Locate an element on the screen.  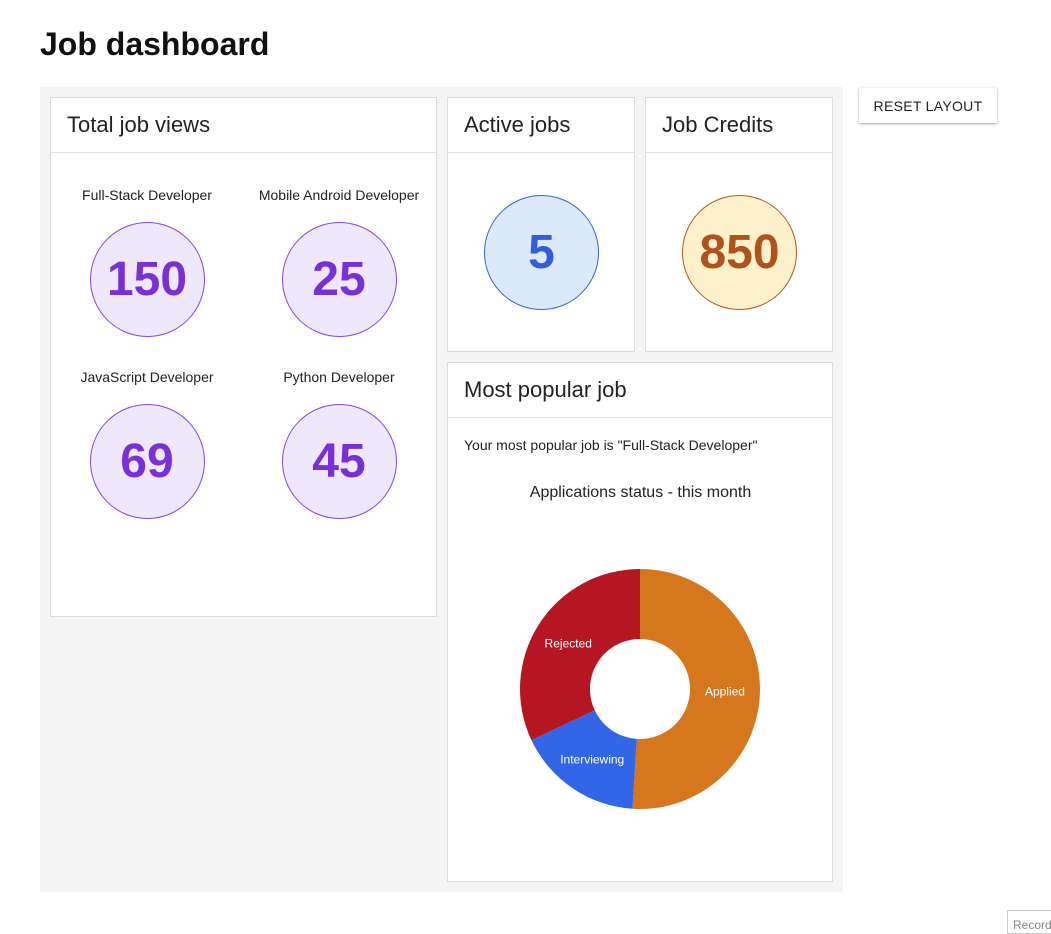
reset-layout-button: RESET LAYOUT is located at coordinates (928, 105).